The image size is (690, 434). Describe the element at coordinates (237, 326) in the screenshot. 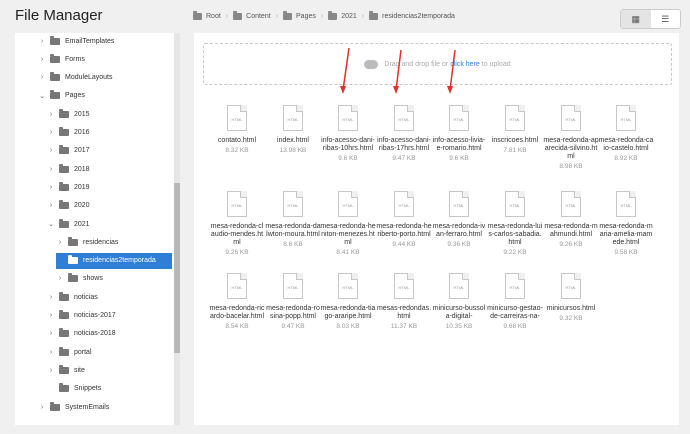

I see `file-size: 8.54 KB` at that location.